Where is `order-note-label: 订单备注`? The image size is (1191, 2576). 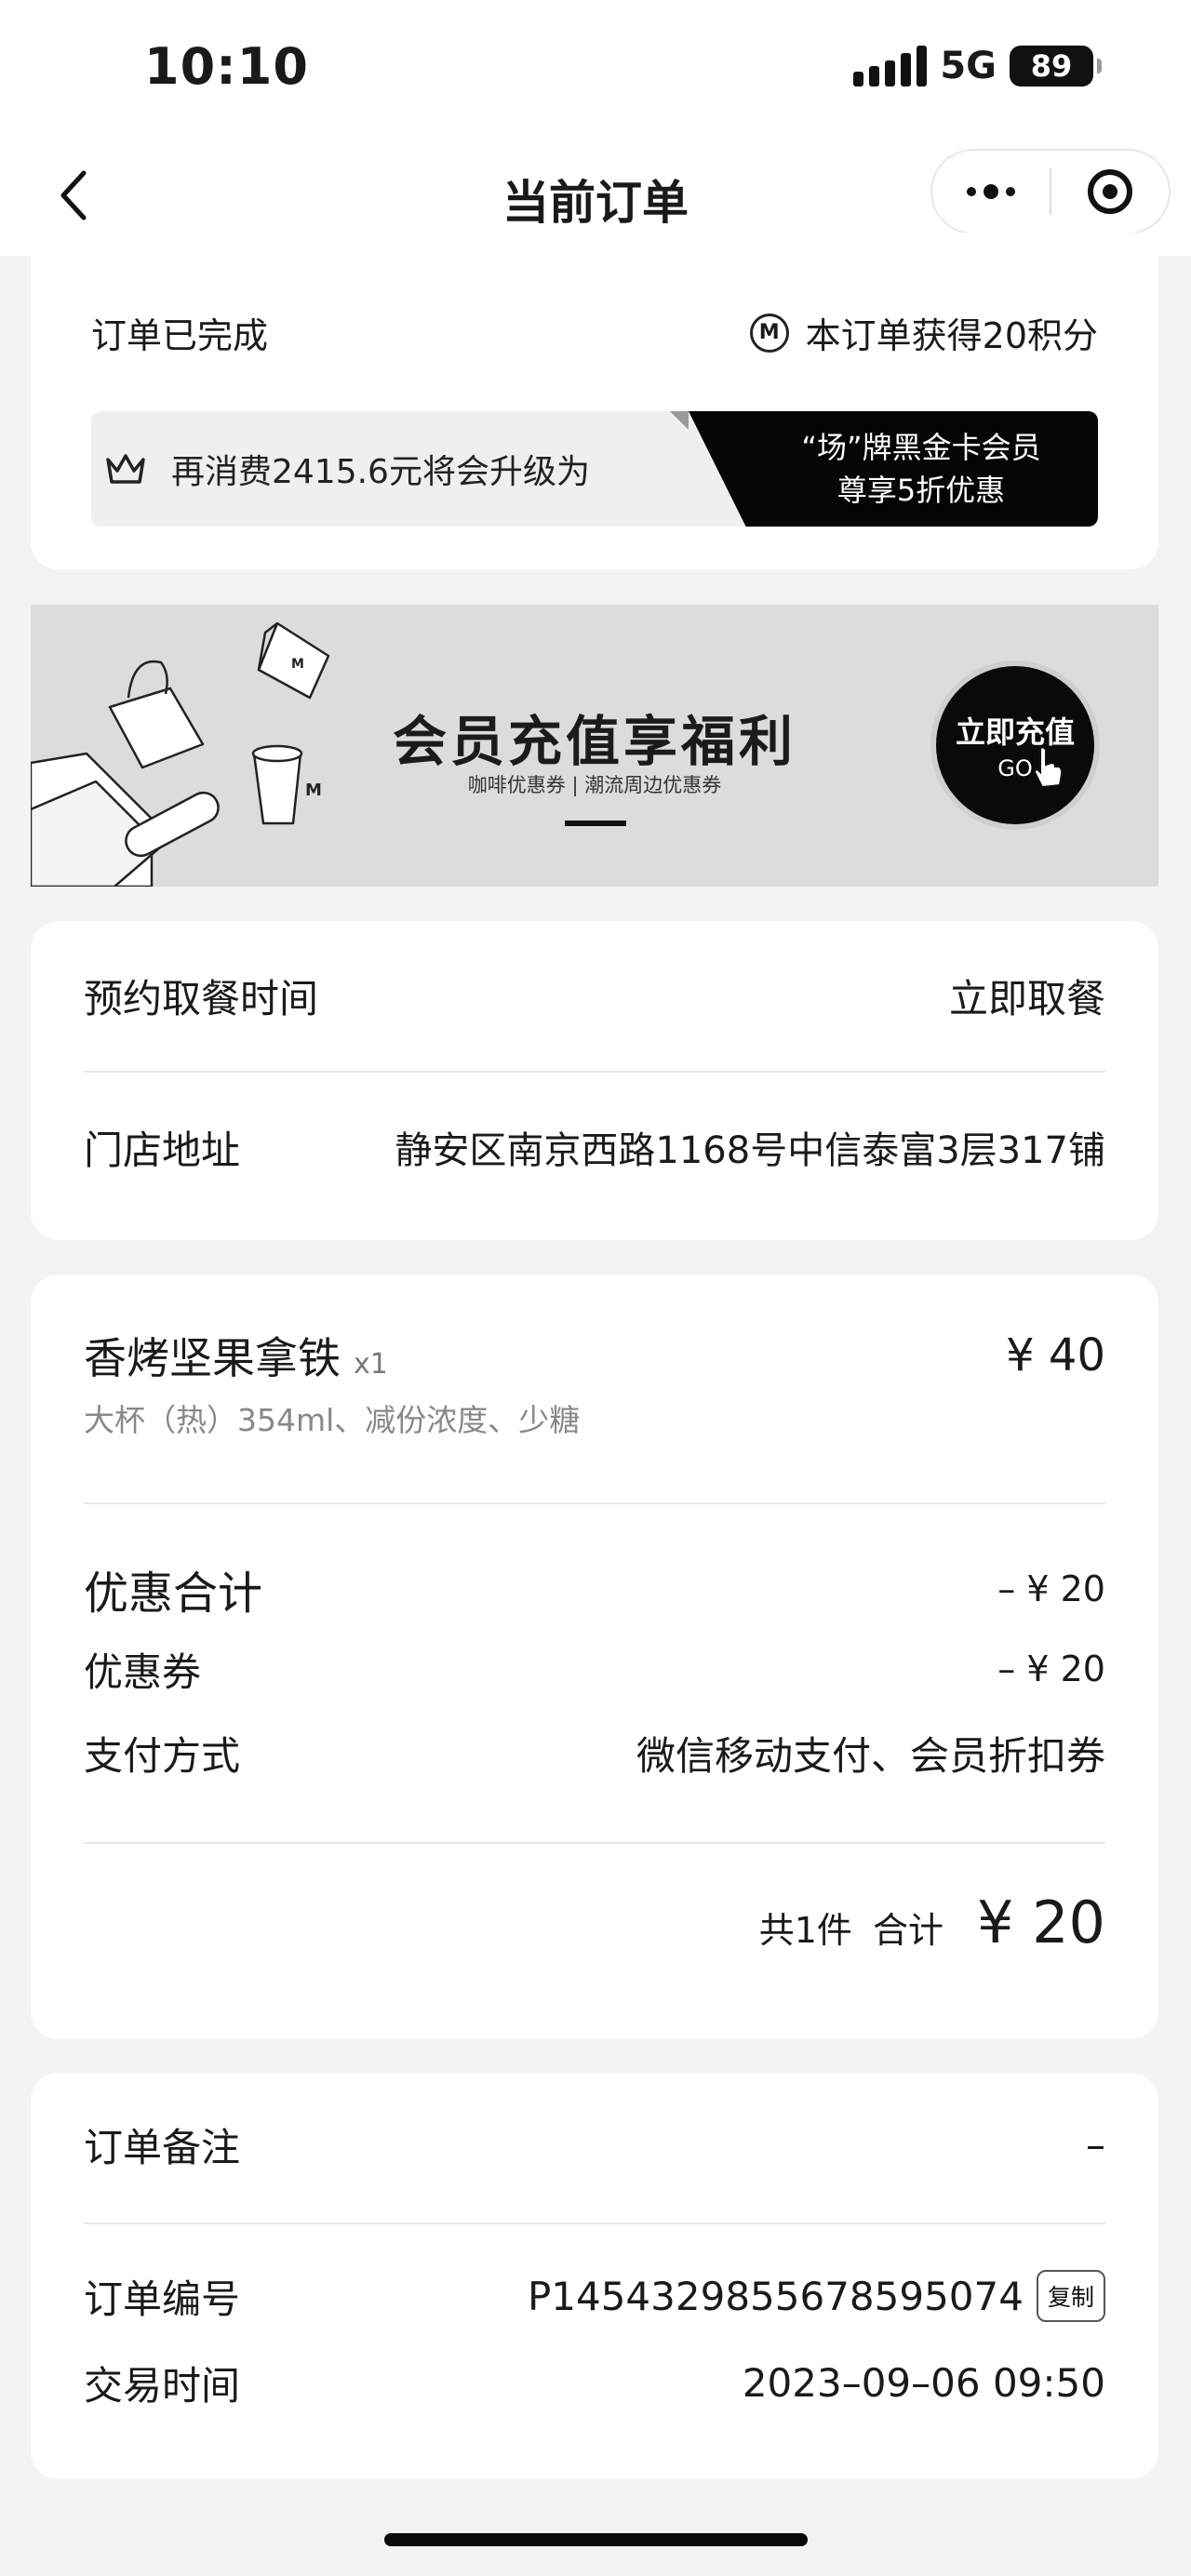 order-note-label: 订单备注 is located at coordinates (162, 2147).